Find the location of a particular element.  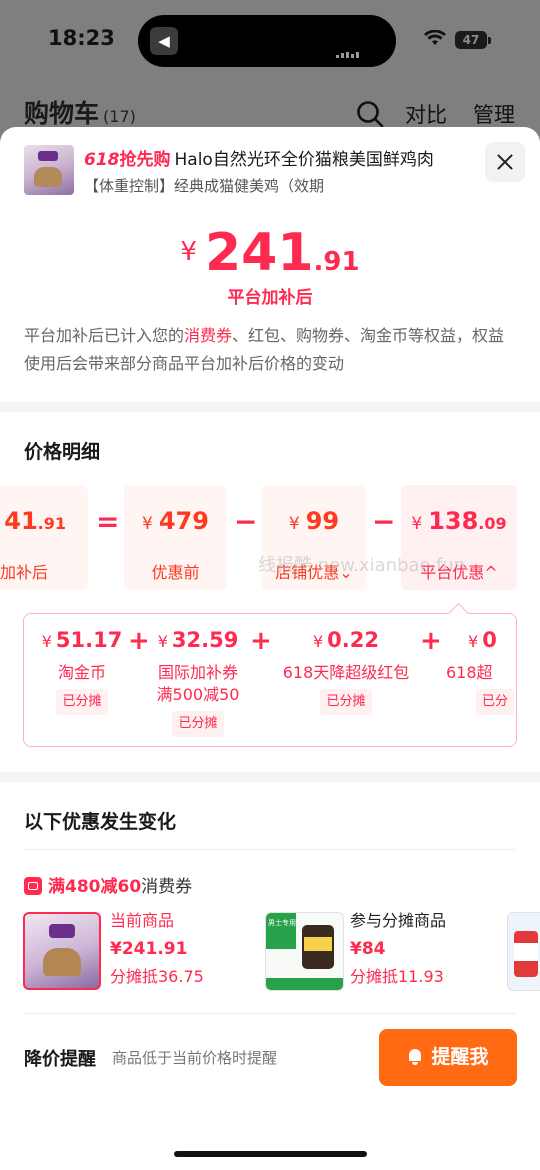

status-time: 18:23 is located at coordinates (81, 38).